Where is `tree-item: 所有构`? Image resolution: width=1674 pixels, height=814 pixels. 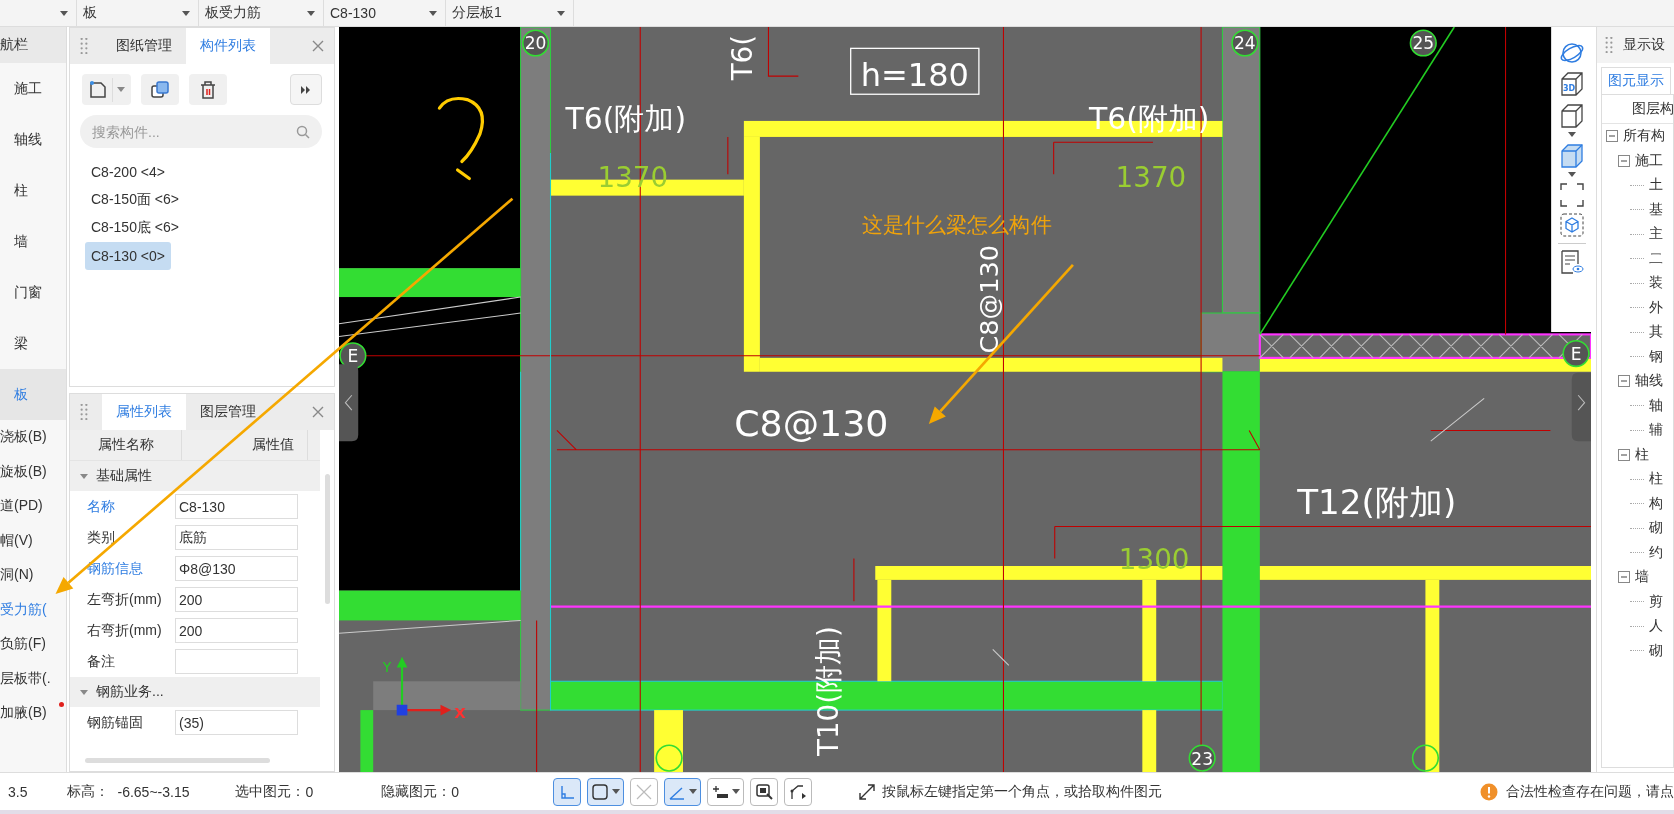 tree-item: 所有构 is located at coordinates (1644, 136).